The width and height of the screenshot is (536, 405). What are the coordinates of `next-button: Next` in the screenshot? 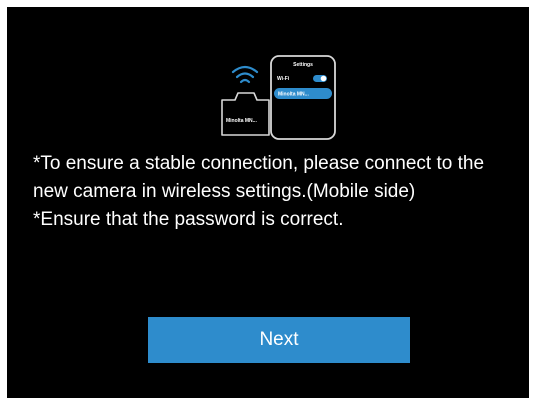 It's located at (279, 340).